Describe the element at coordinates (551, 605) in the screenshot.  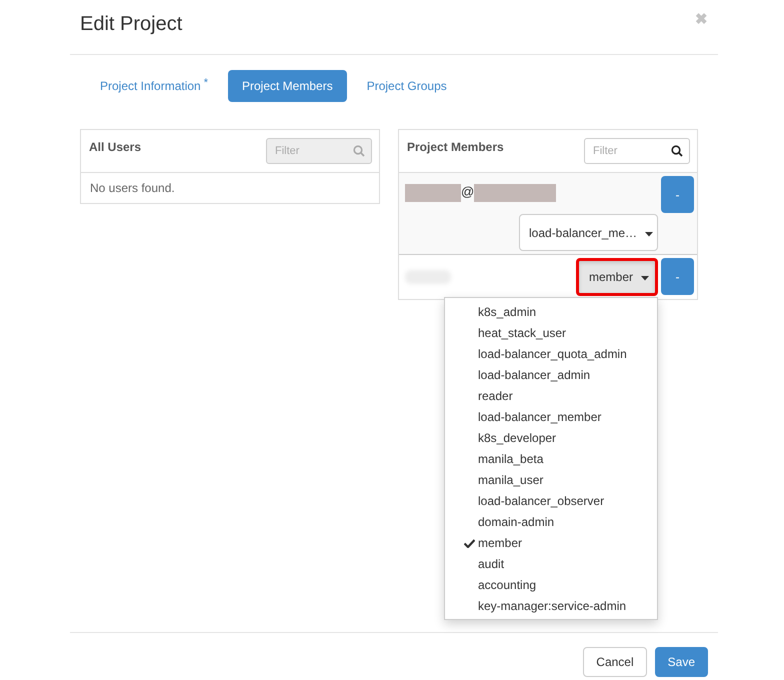
I see `role-option: key-manager:service-admin` at that location.